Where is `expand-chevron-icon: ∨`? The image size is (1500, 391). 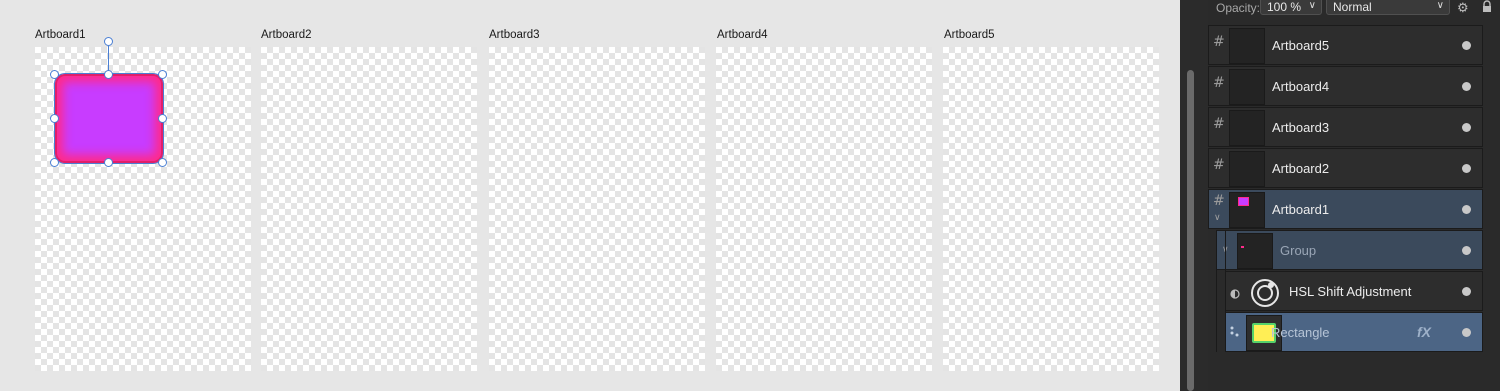 expand-chevron-icon: ∨ is located at coordinates (1217, 217).